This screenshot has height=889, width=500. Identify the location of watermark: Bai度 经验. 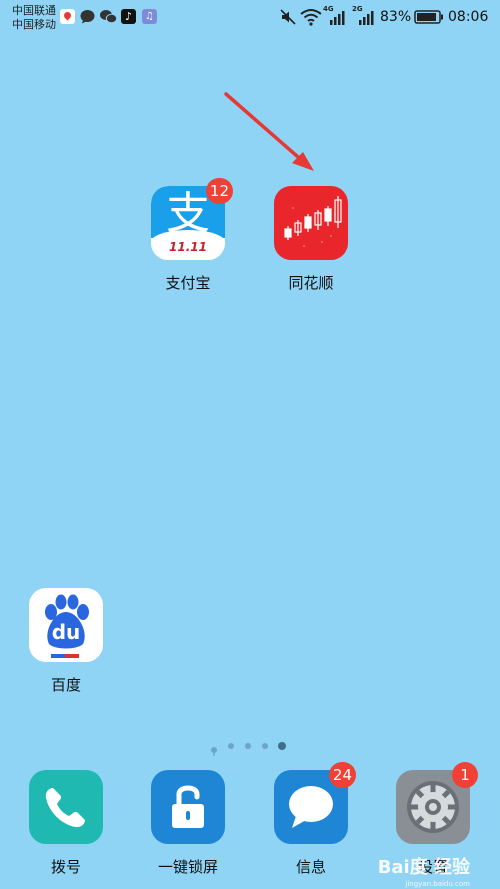
(423, 867).